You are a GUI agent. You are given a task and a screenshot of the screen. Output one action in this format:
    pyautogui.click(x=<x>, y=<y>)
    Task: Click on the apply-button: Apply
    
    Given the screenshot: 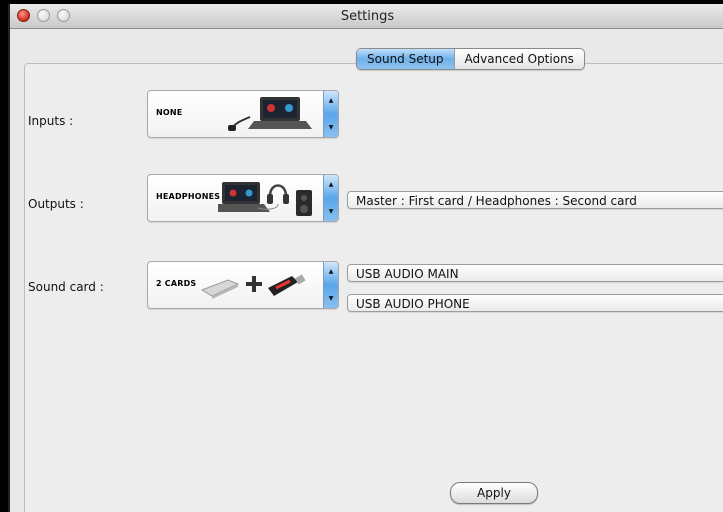 What is the action you would take?
    pyautogui.click(x=494, y=493)
    